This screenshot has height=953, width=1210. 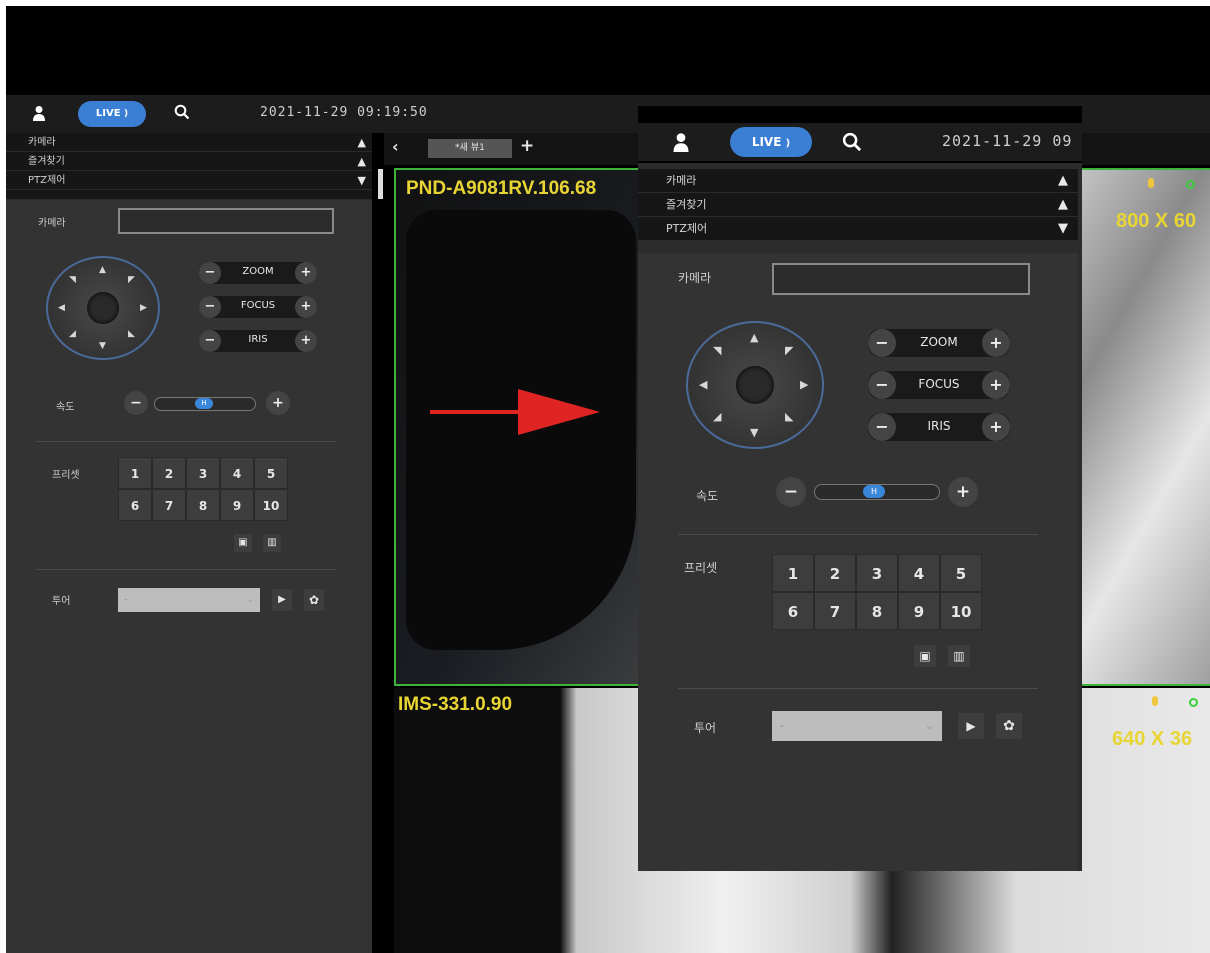 I want to click on tab-prev-icon: ‹, so click(x=395, y=146).